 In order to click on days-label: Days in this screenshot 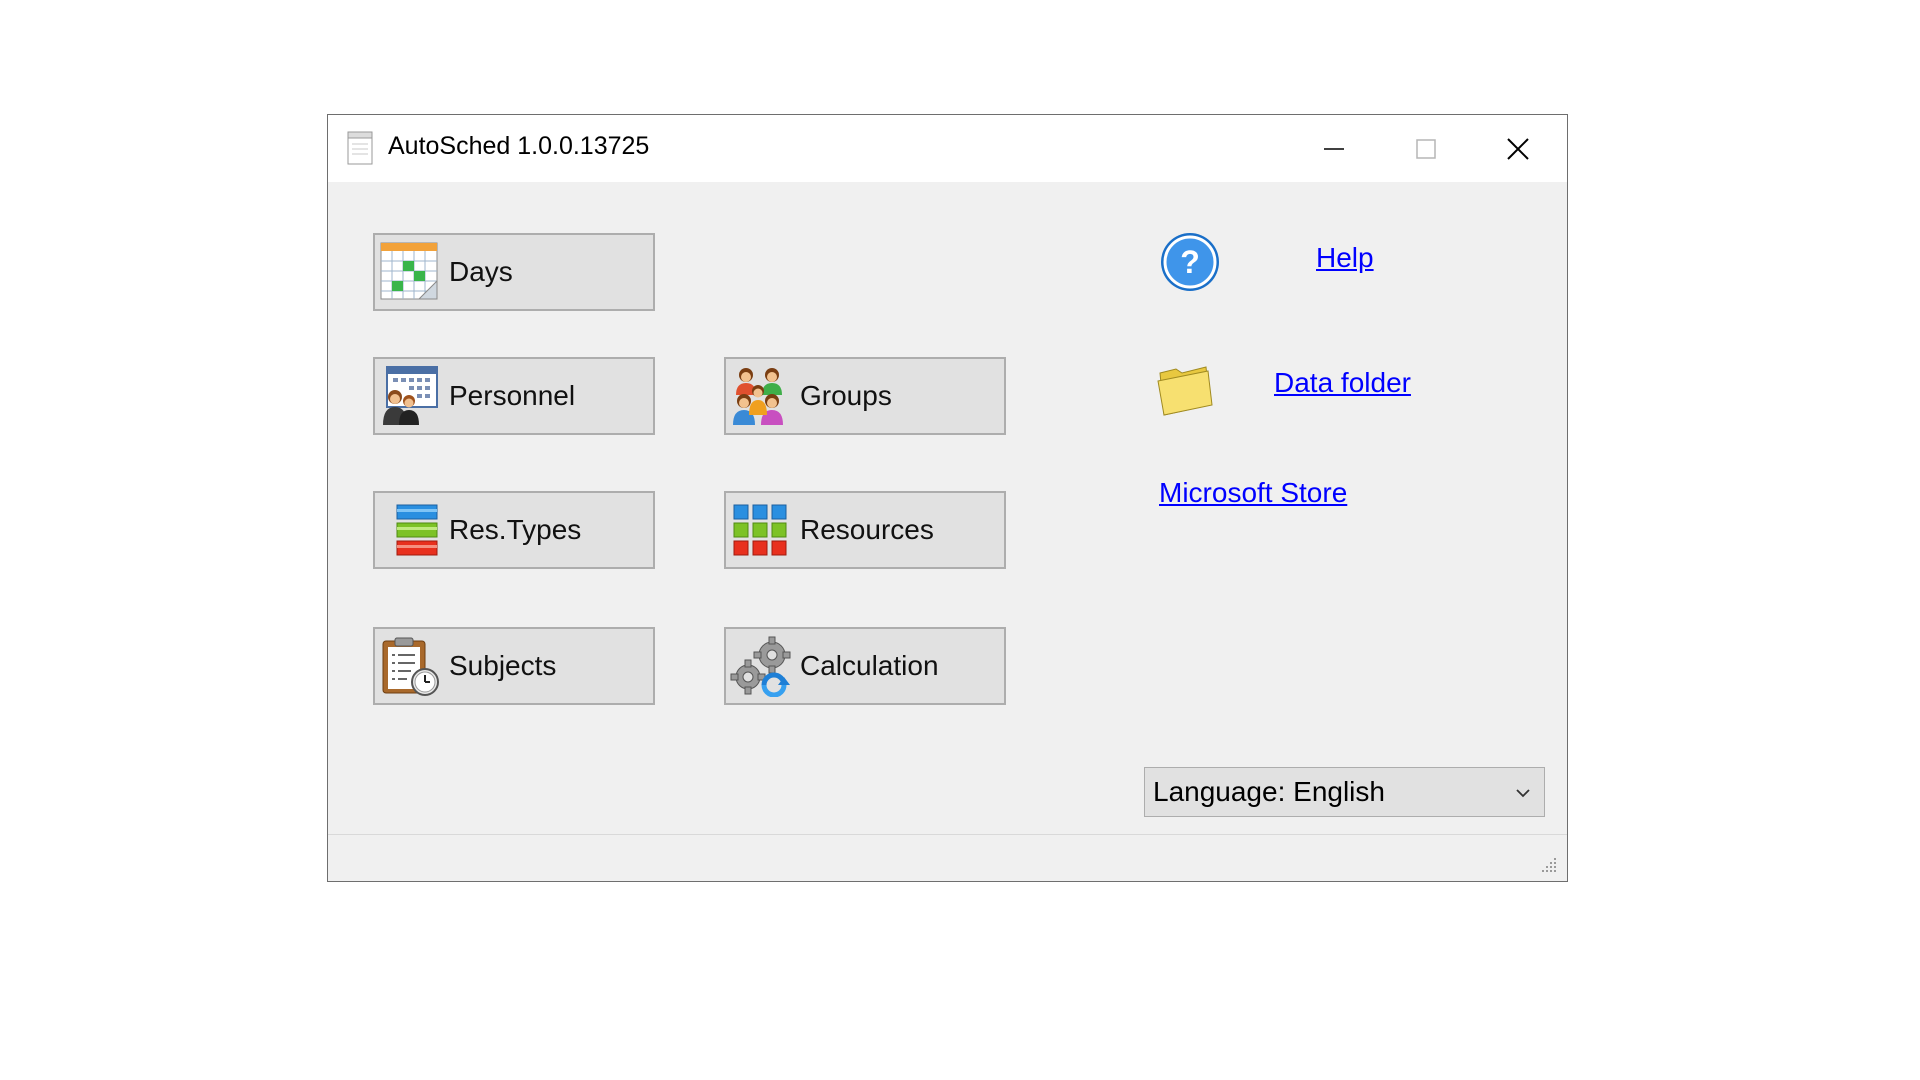, I will do `click(481, 271)`.